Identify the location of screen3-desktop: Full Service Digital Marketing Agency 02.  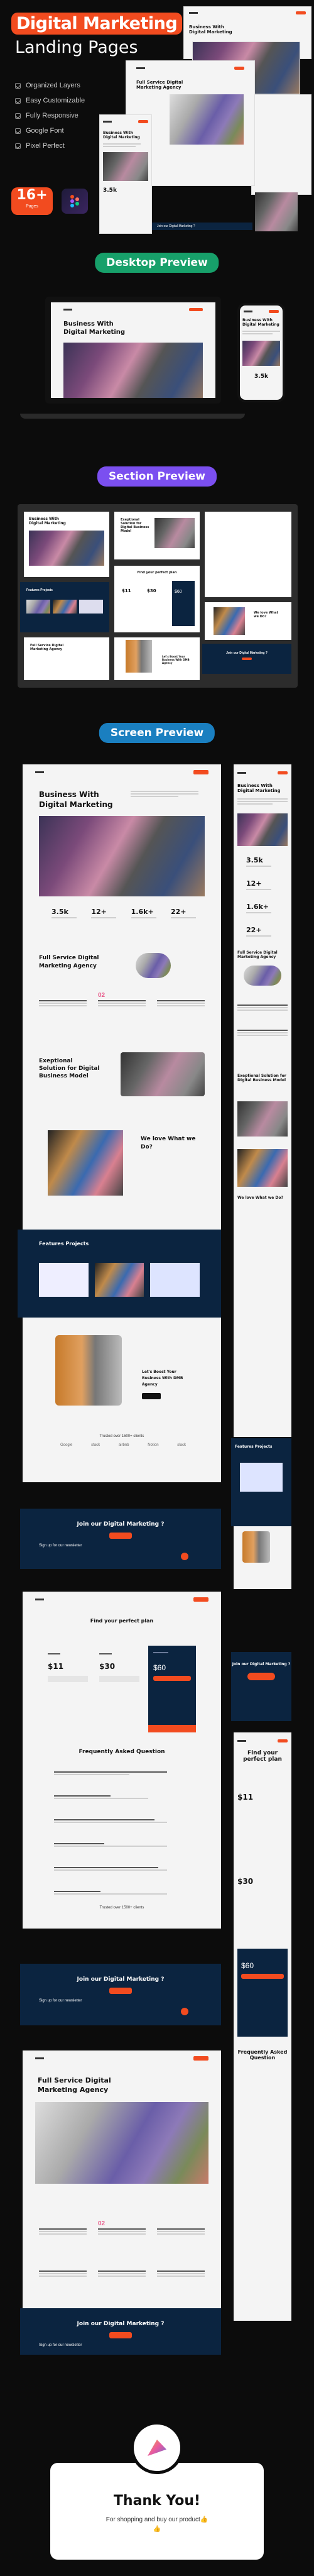
(122, 2179).